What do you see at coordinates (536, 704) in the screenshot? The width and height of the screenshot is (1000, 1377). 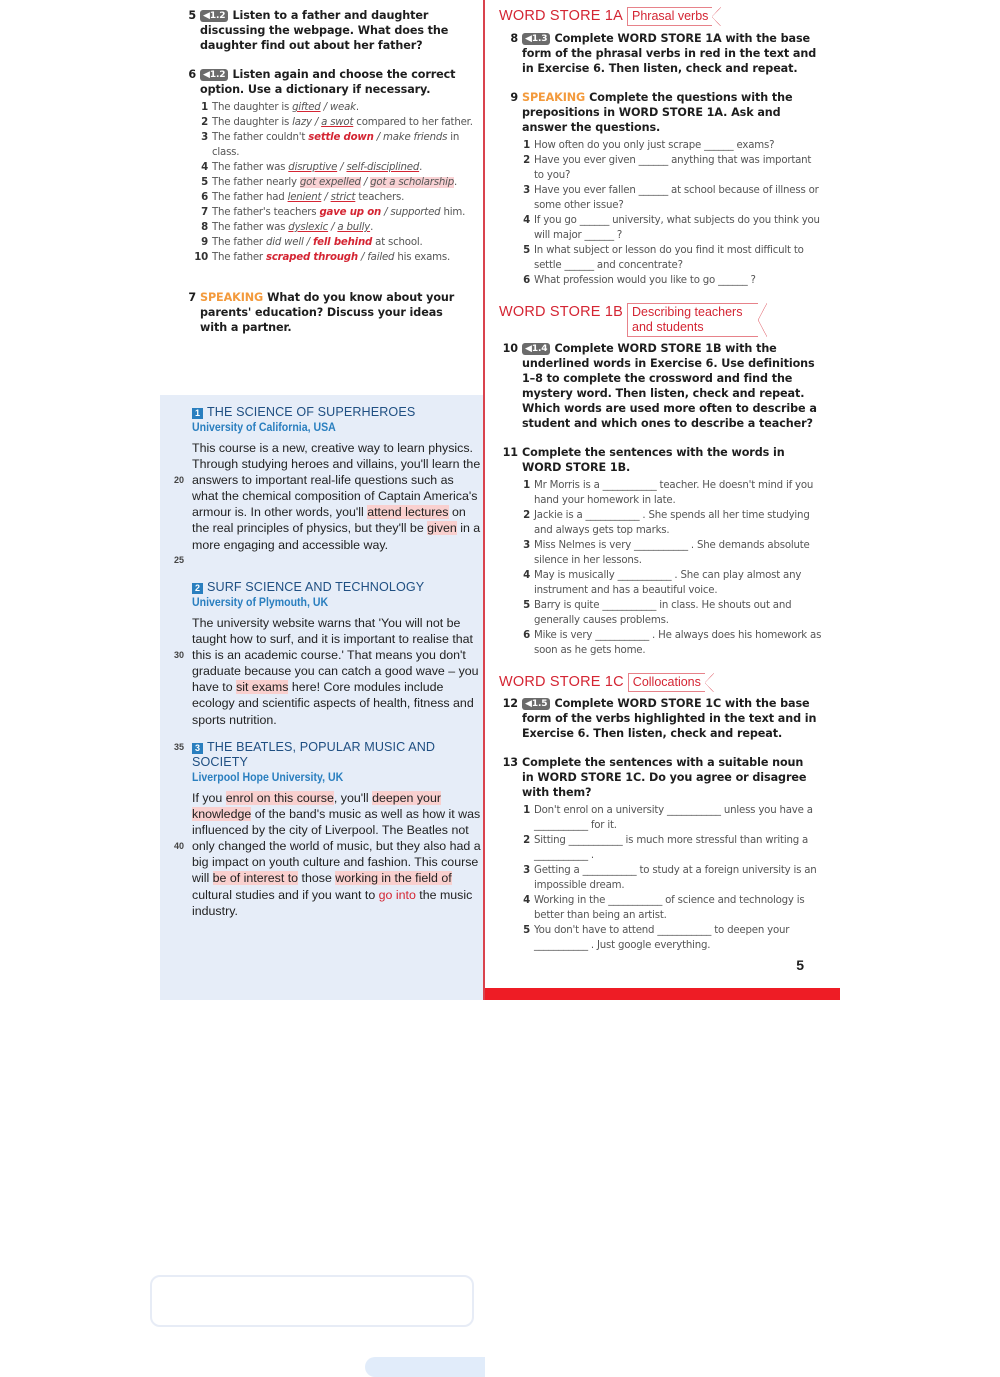 I see `audio-track-icon: ◀1.5` at bounding box center [536, 704].